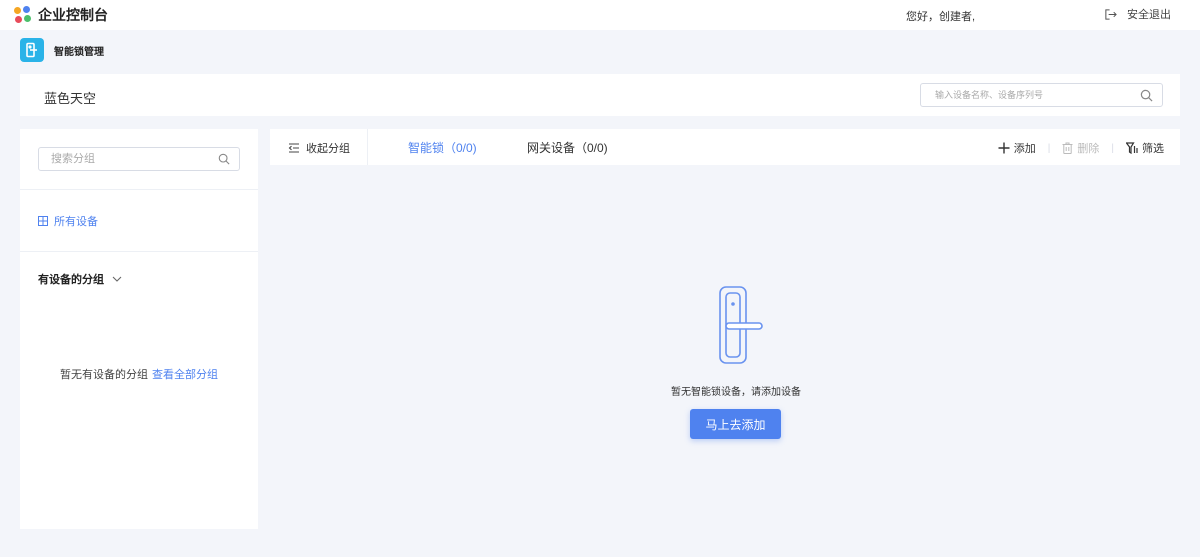 The image size is (1200, 557). I want to click on logout-button: 安全退出, so click(1137, 14).